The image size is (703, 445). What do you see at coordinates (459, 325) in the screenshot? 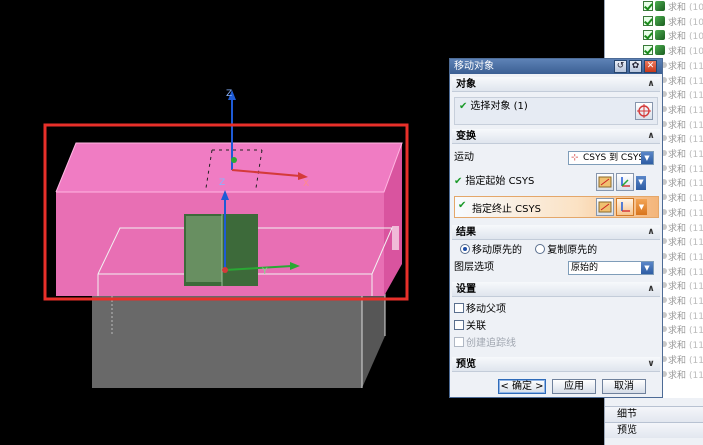
I see `associative-checkbox` at bounding box center [459, 325].